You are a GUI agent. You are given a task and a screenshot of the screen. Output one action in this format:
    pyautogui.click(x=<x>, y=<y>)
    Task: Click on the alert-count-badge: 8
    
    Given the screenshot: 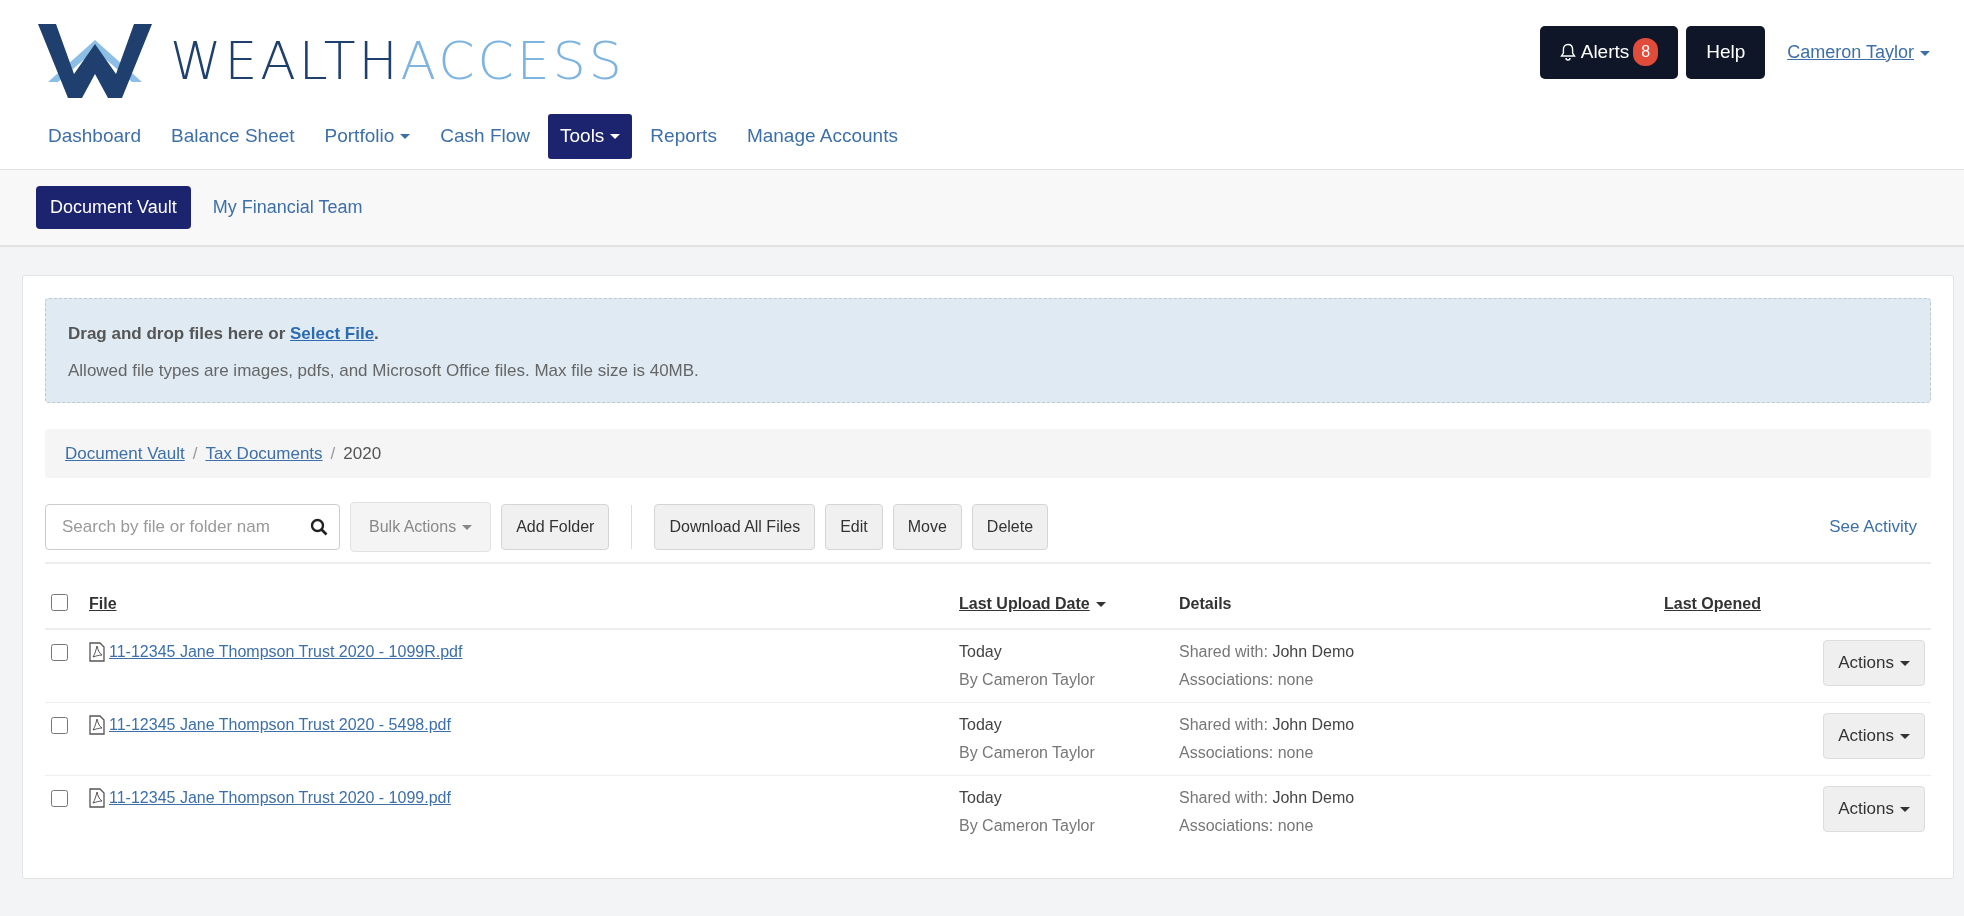 What is the action you would take?
    pyautogui.click(x=1646, y=52)
    